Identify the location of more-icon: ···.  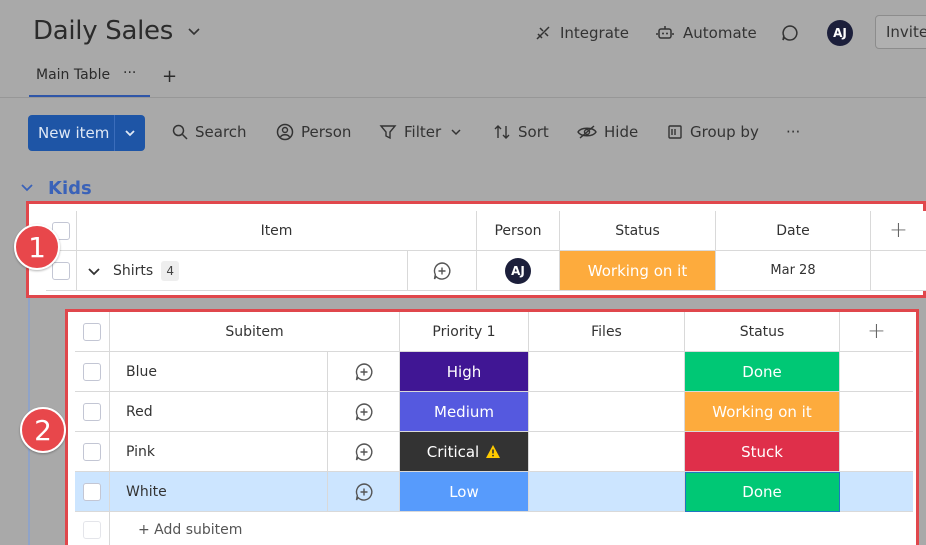
(793, 132).